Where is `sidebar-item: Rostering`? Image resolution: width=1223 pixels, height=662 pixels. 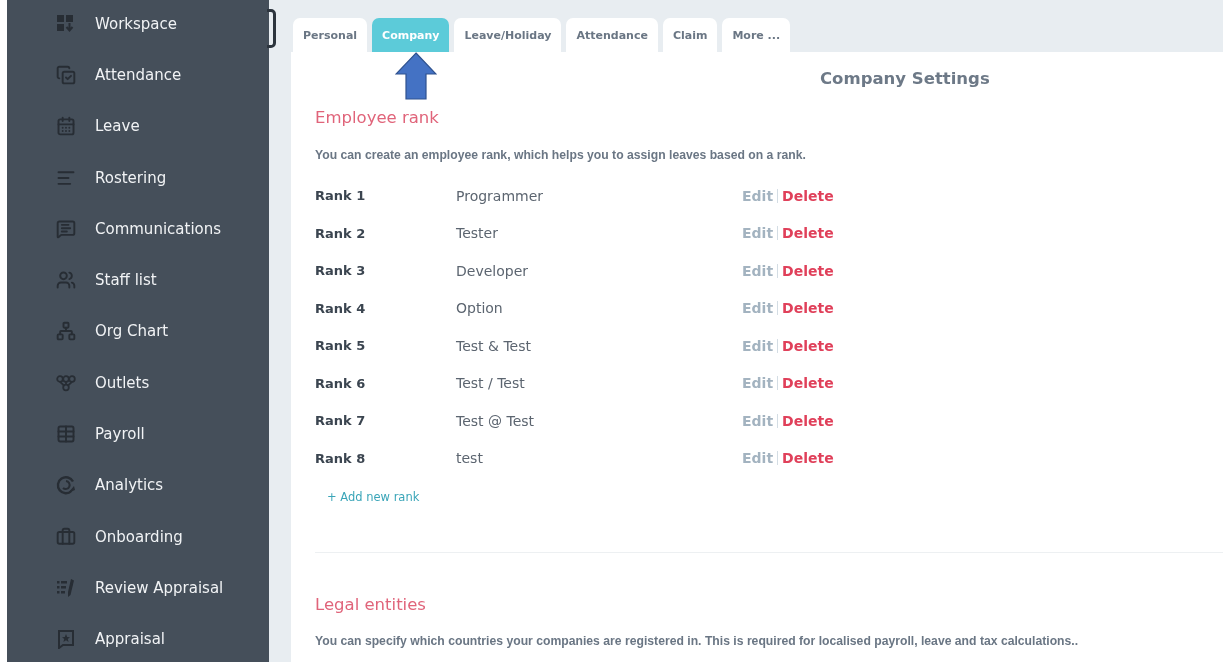
sidebar-item: Rostering is located at coordinates (138, 177).